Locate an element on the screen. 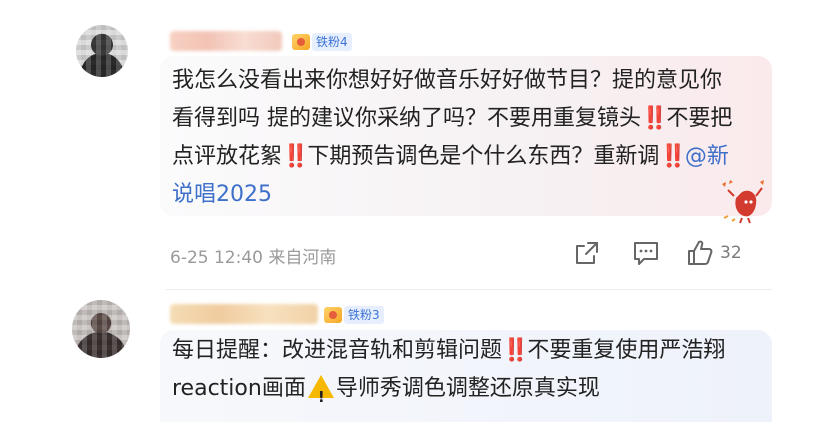 This screenshot has width=832, height=422. share-icon is located at coordinates (587, 253).